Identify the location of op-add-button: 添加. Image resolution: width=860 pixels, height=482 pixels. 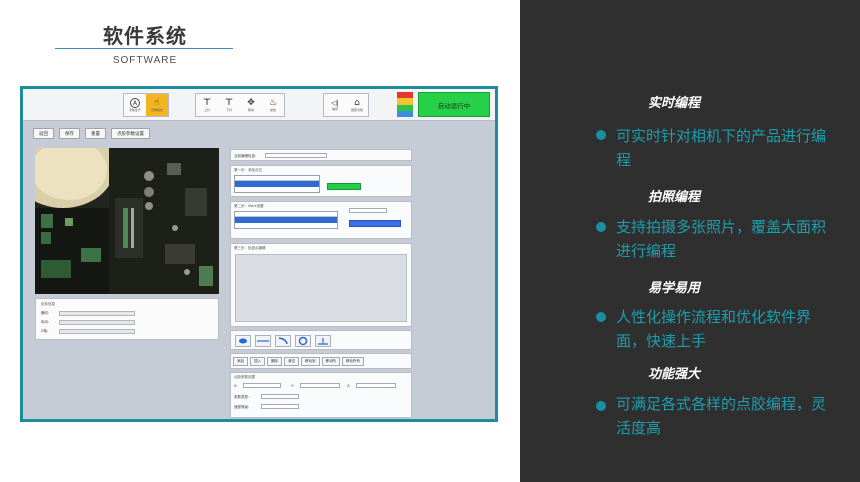
(240, 361).